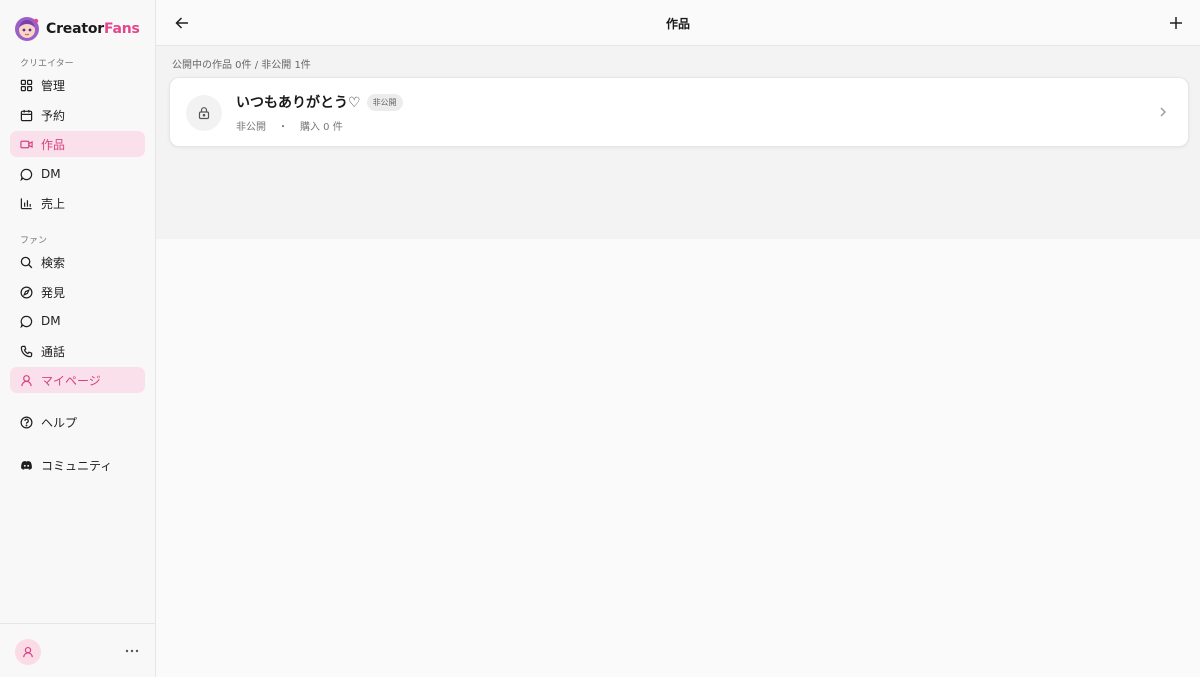  I want to click on more-horizontal-icon, so click(132, 651).